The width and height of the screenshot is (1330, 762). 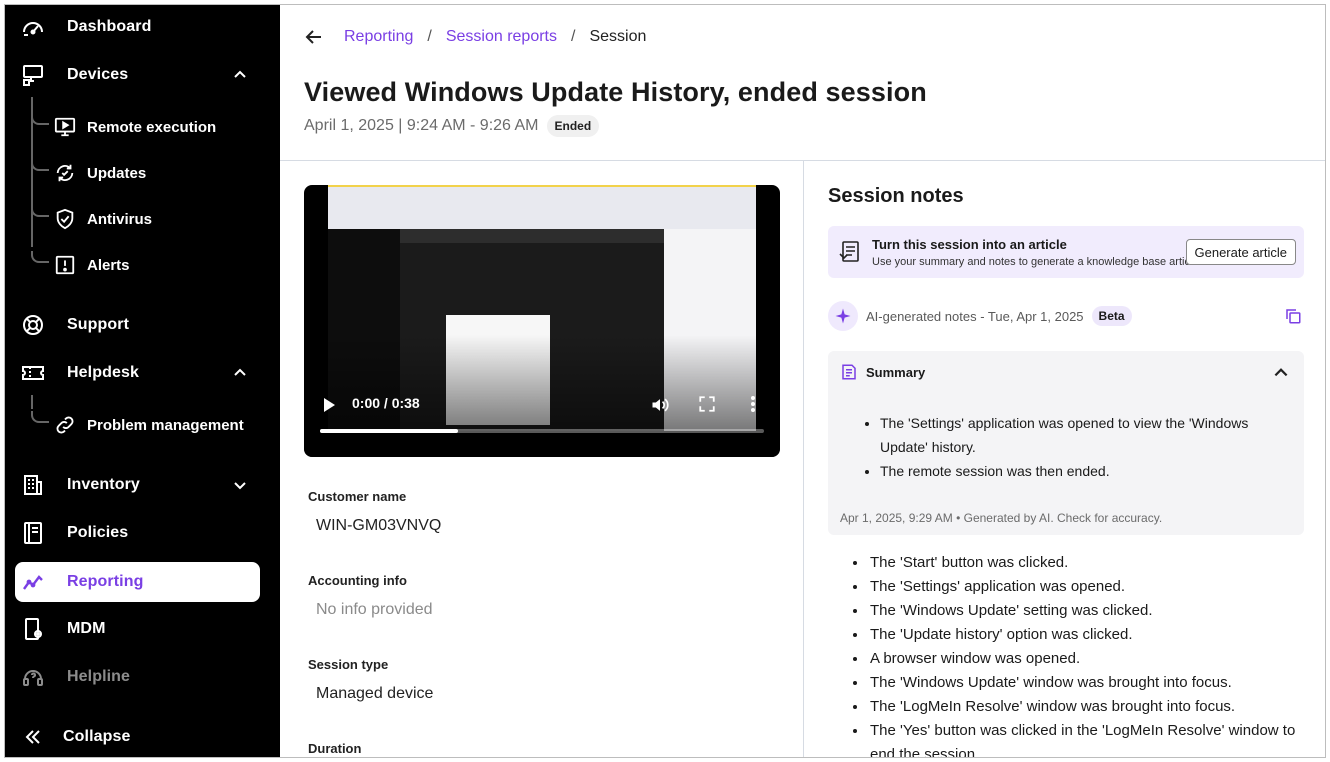 What do you see at coordinates (618, 36) in the screenshot?
I see `breadcrumb-current: Session` at bounding box center [618, 36].